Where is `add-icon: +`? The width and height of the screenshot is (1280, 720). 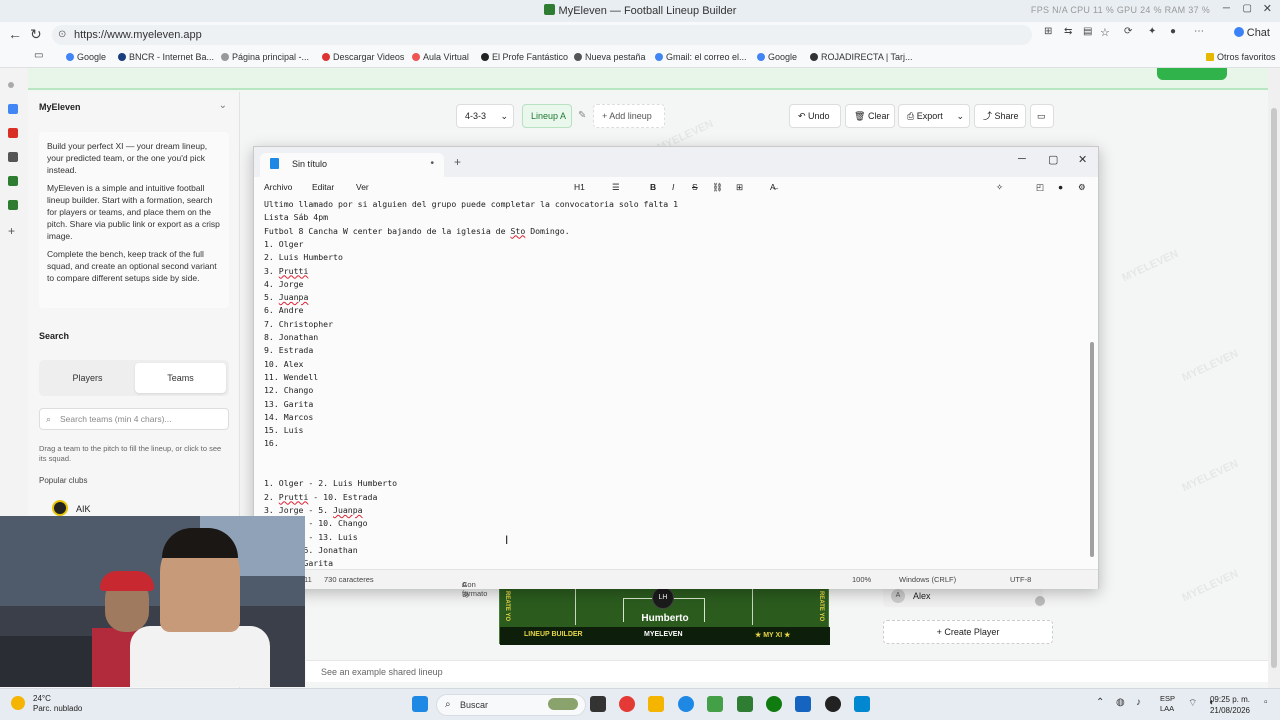
add-icon: + is located at coordinates (13, 231).